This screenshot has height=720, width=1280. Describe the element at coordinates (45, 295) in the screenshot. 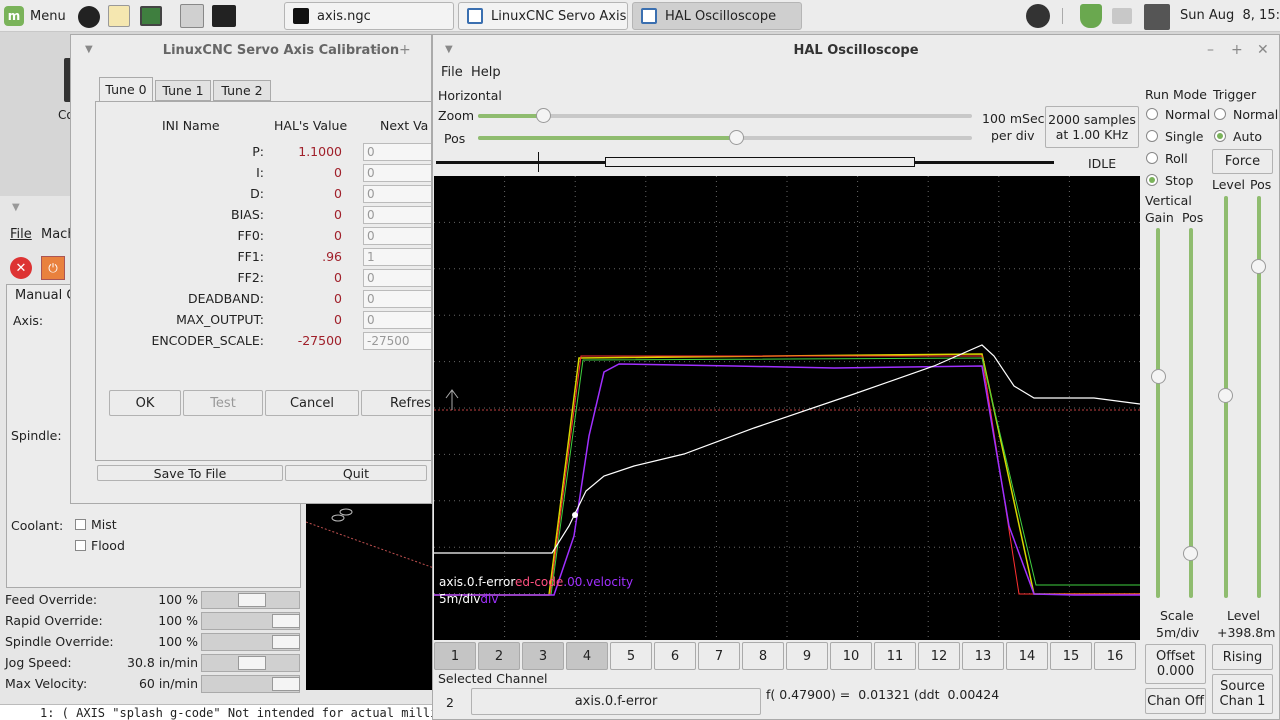

I see `tab-manual-control: Manual C` at that location.